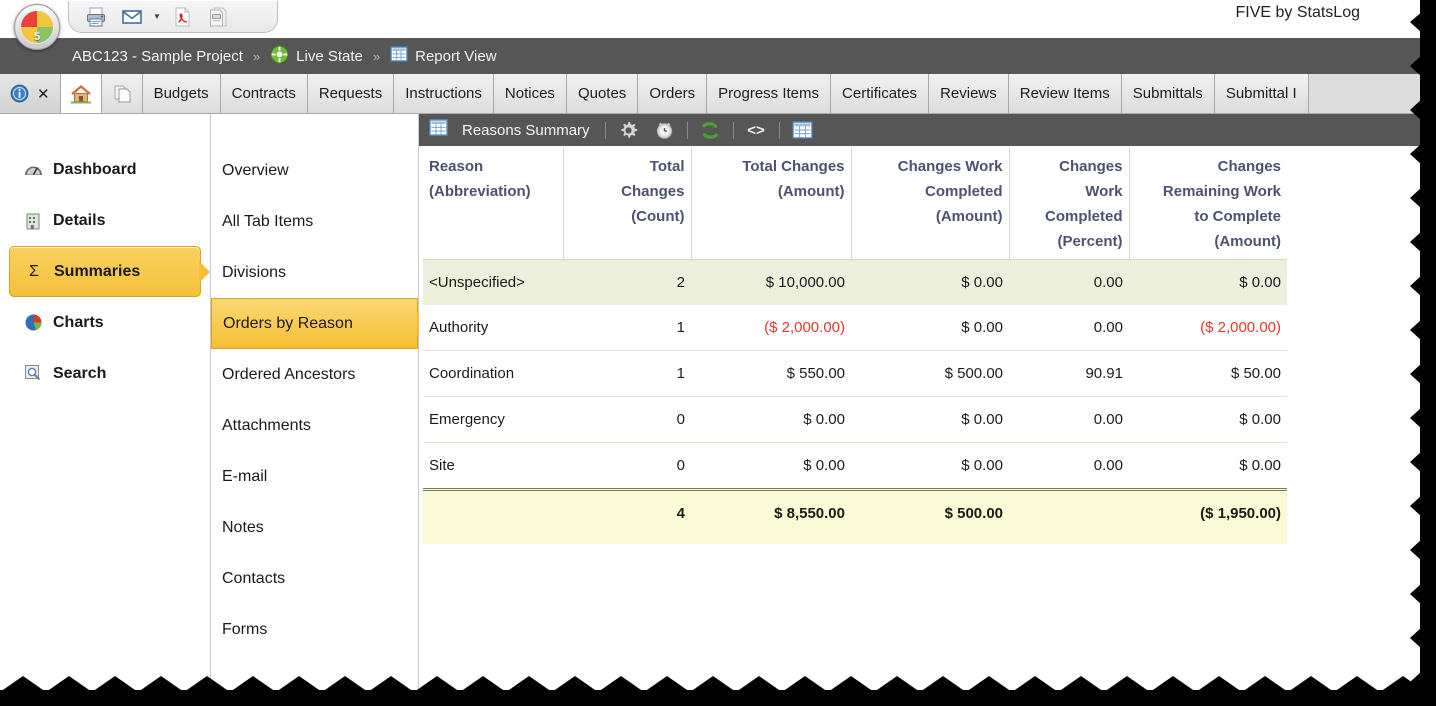 This screenshot has width=1436, height=706. What do you see at coordinates (314, 170) in the screenshot?
I see `sublist-item-overview: Overview` at bounding box center [314, 170].